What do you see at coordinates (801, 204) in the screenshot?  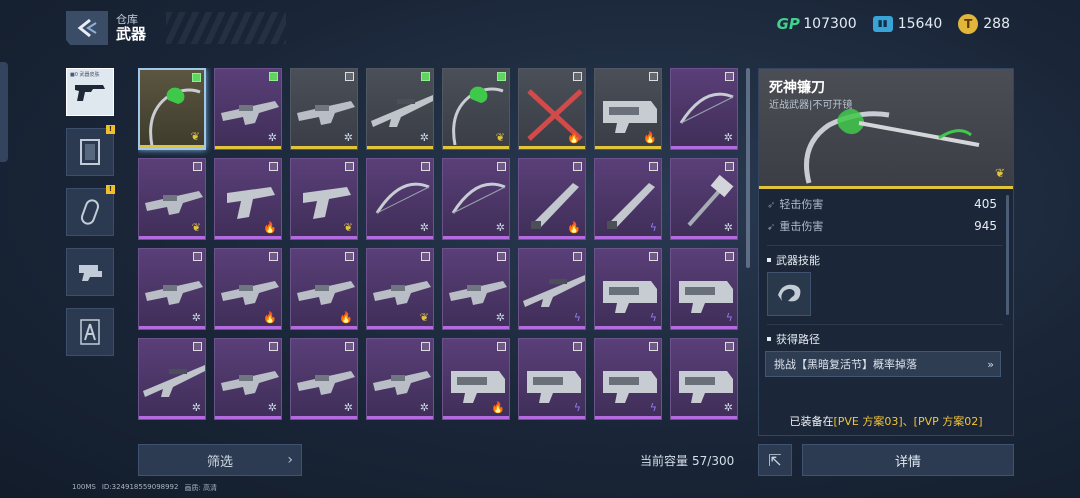 I see `stat-label: 轻击伤害` at bounding box center [801, 204].